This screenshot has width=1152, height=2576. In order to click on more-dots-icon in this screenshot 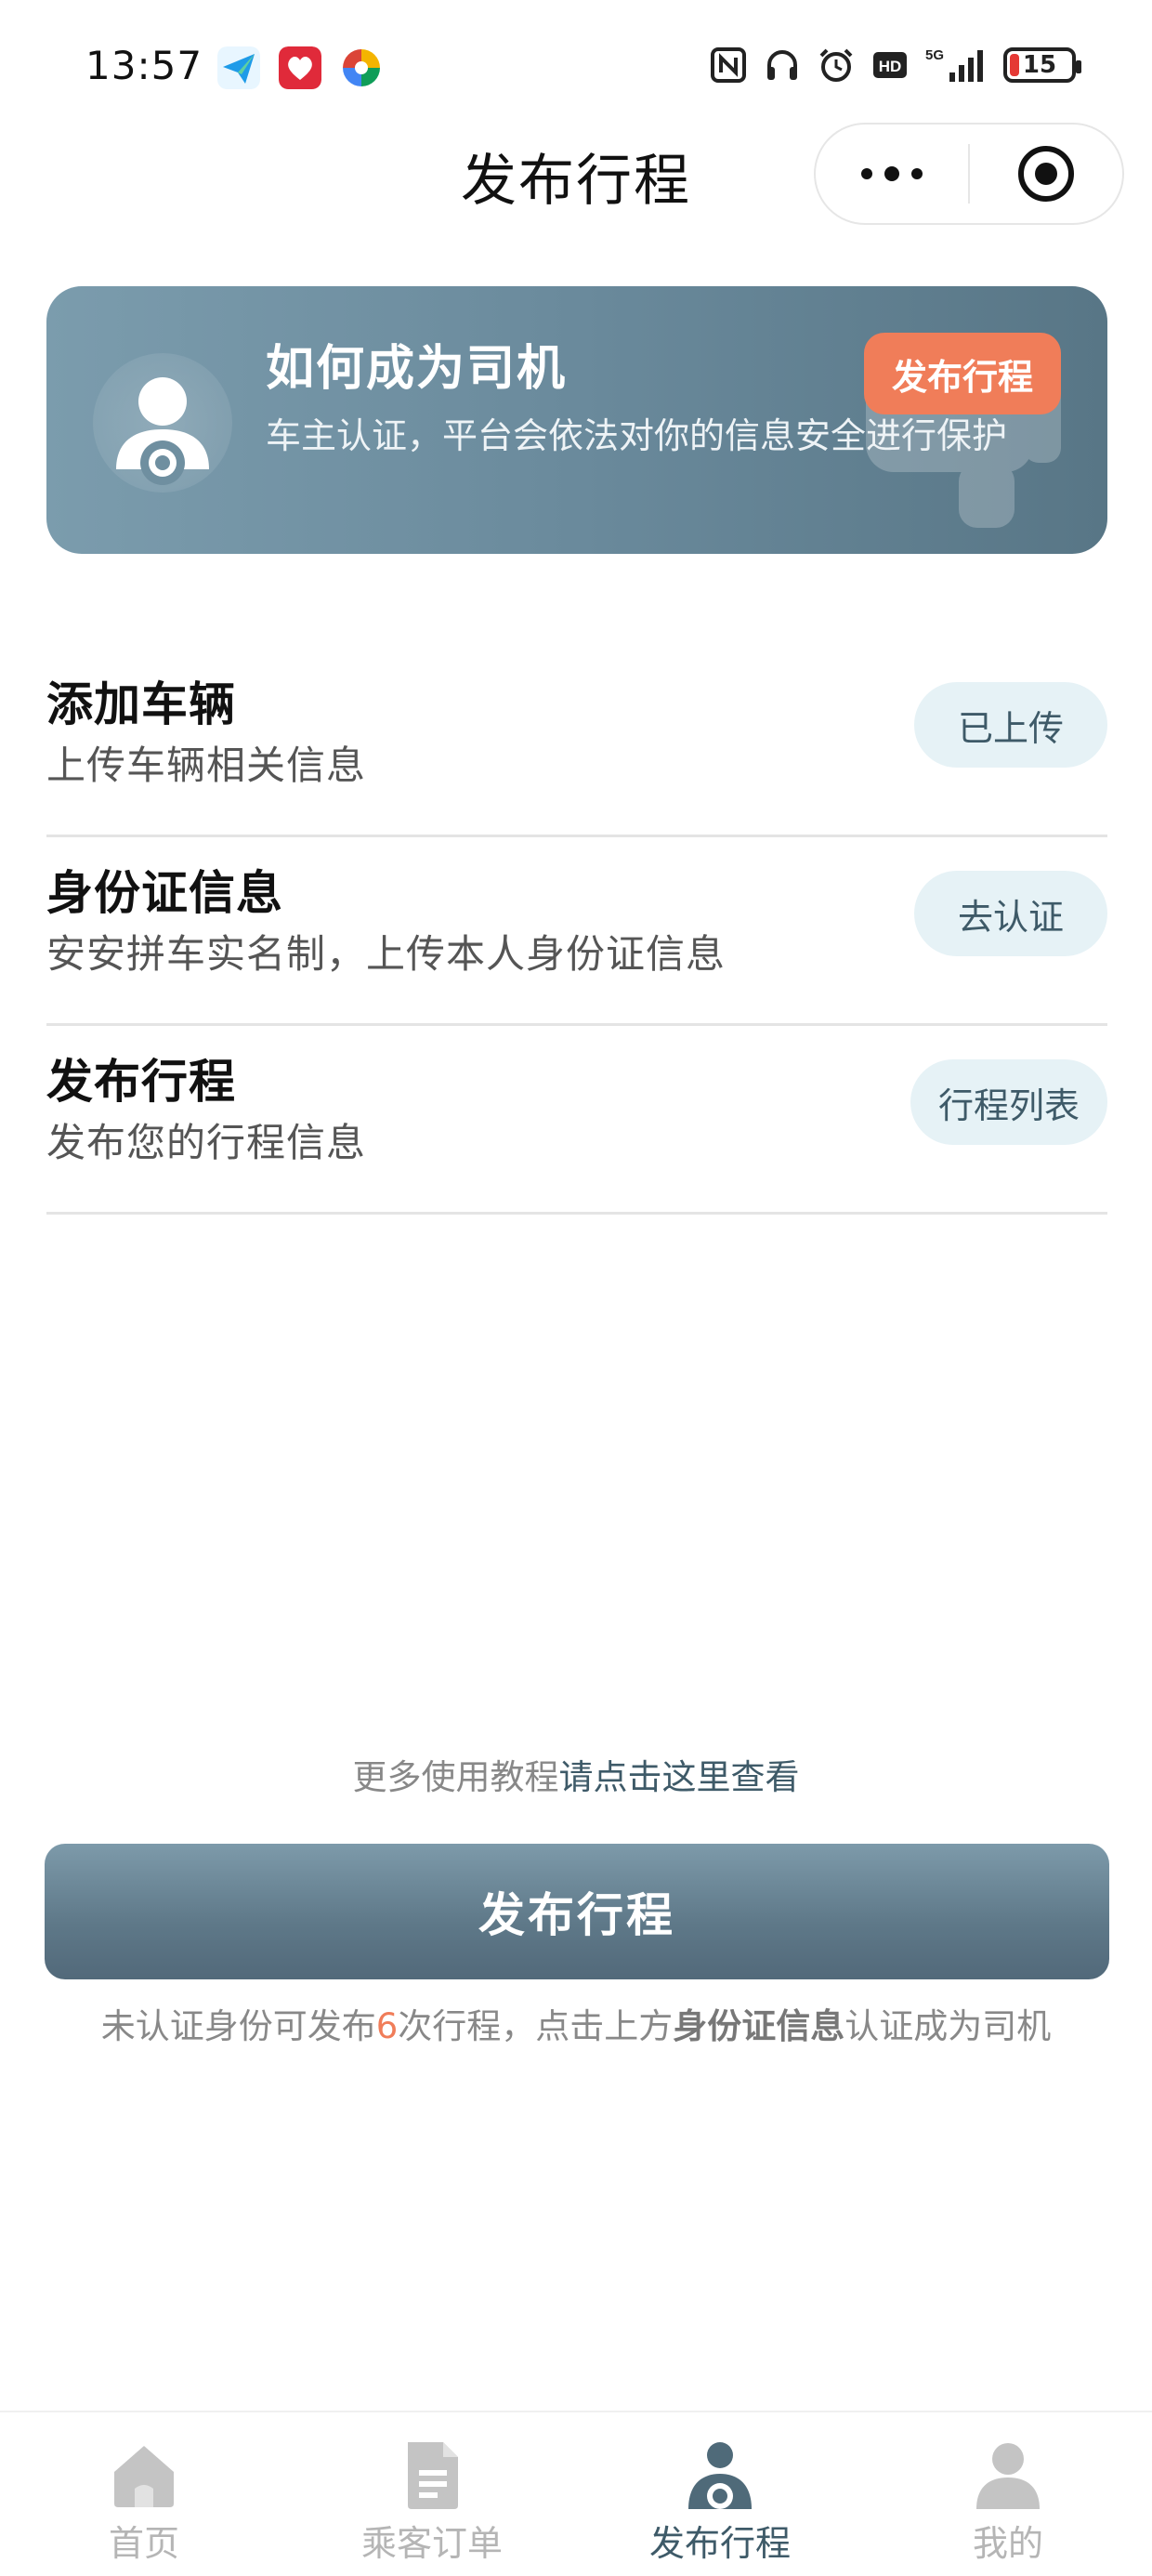, I will do `click(892, 173)`.